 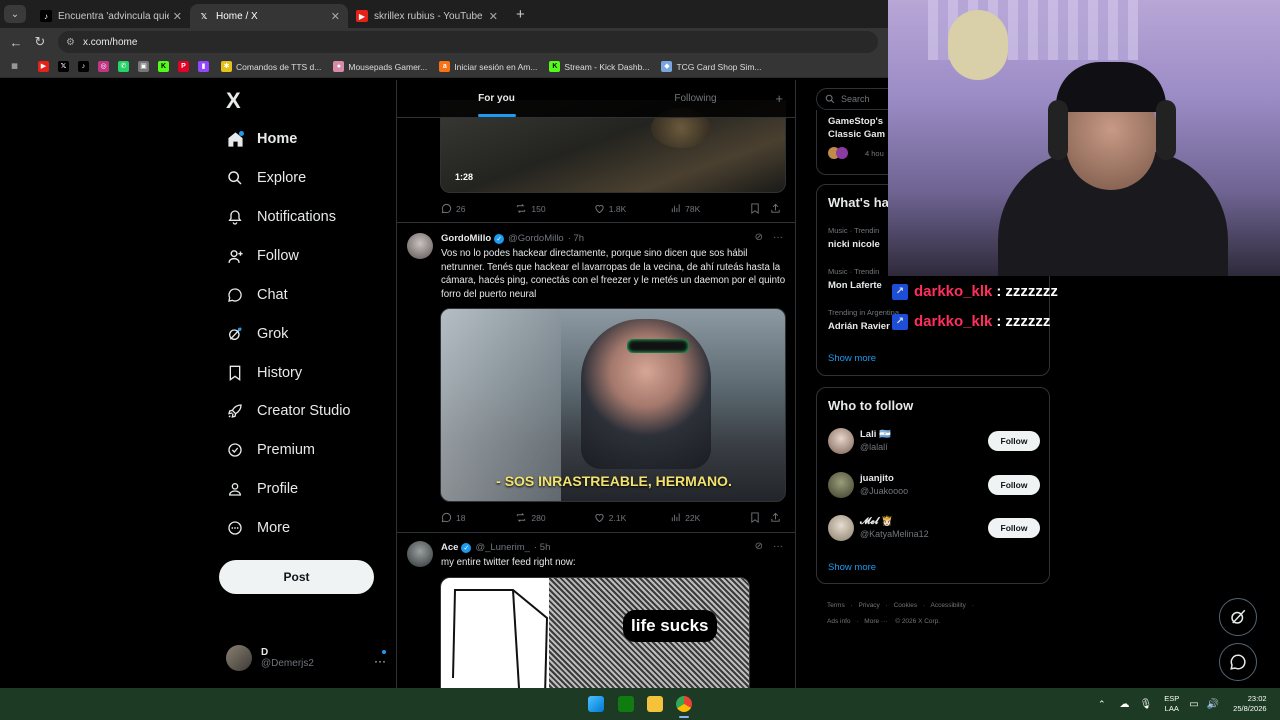 What do you see at coordinates (934, 485) in the screenshot?
I see `follow-suggestion: juanjito @Juakoooo Follow` at bounding box center [934, 485].